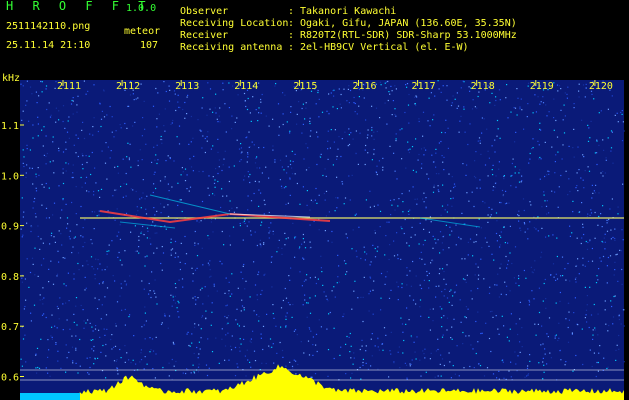 Image resolution: width=629 pixels, height=400 pixels. I want to click on time-tick-label: 2115, so click(305, 86).